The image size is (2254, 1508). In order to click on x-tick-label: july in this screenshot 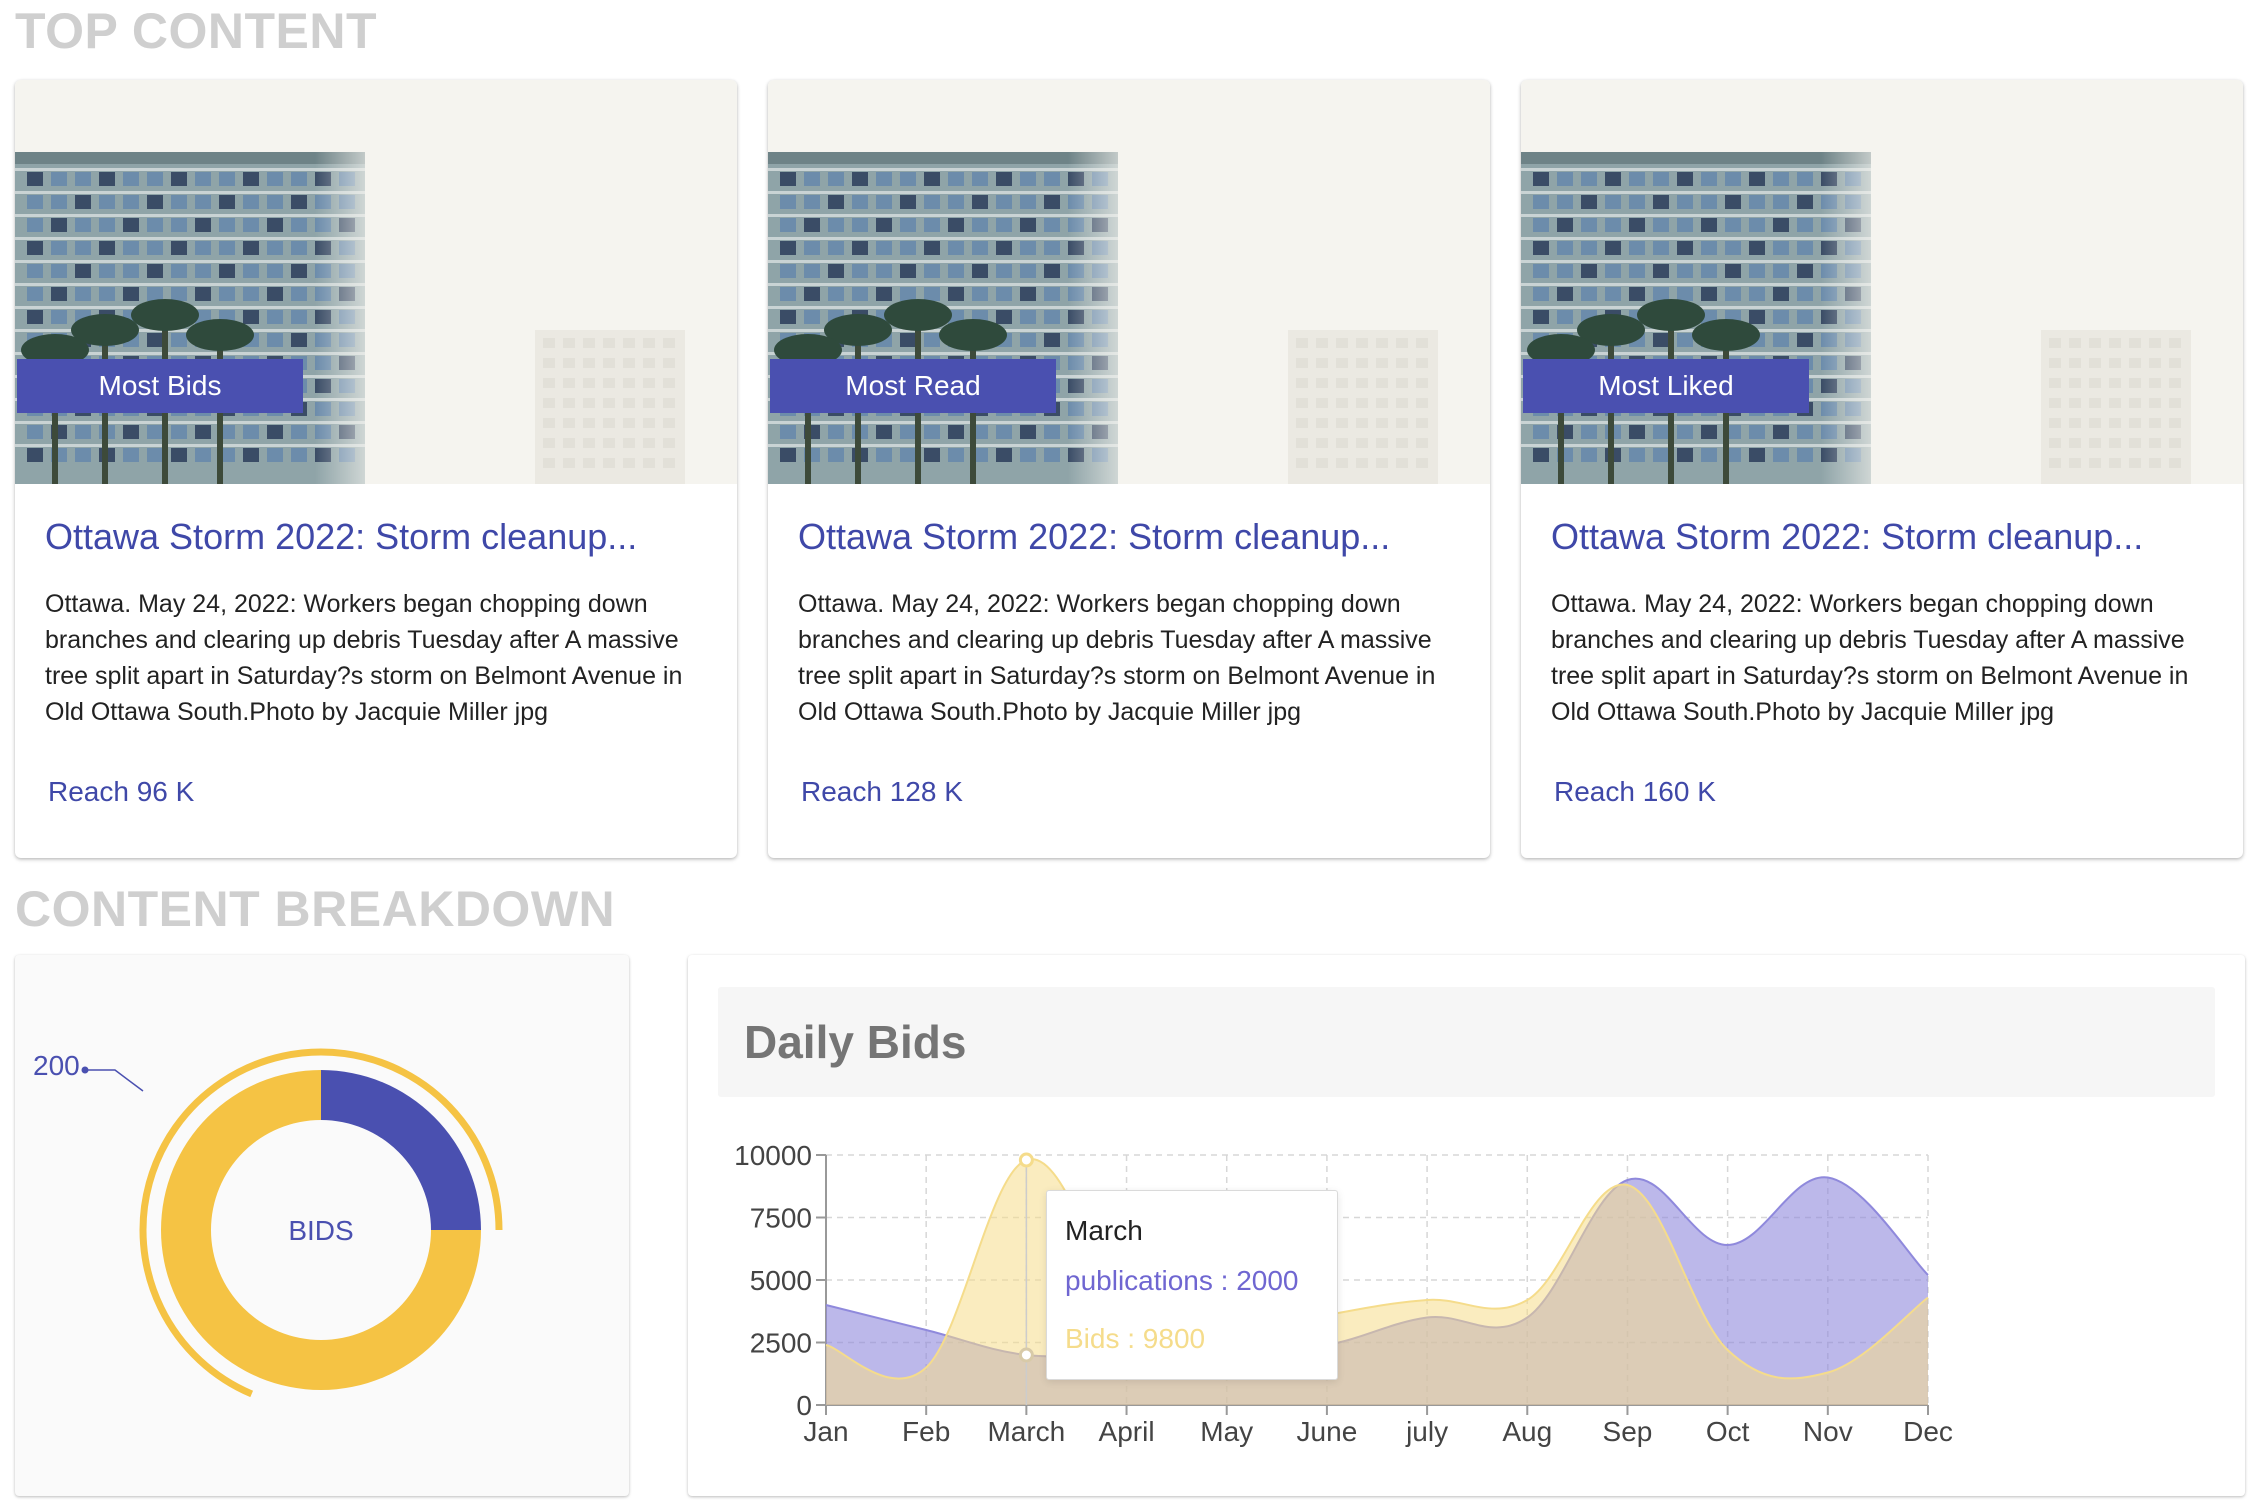, I will do `click(1426, 1431)`.